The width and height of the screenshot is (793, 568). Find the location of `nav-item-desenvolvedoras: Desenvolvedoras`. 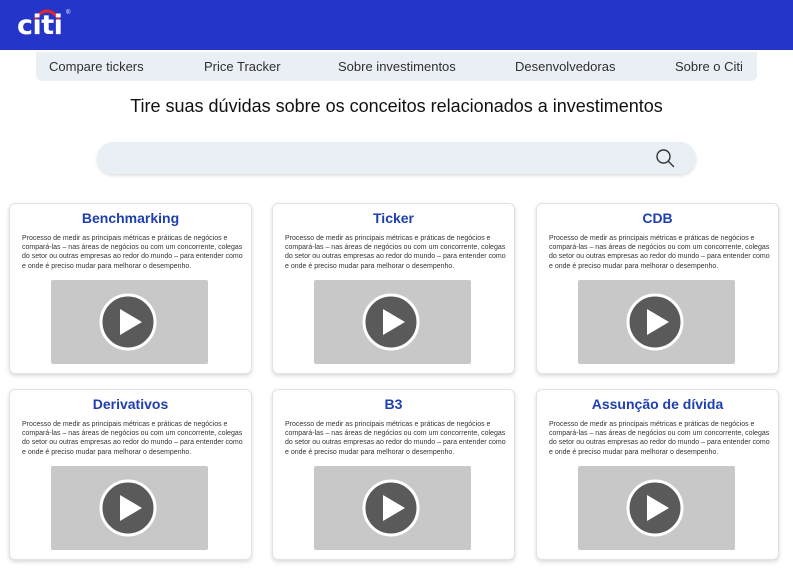

nav-item-desenvolvedoras: Desenvolvedoras is located at coordinates (565, 66).